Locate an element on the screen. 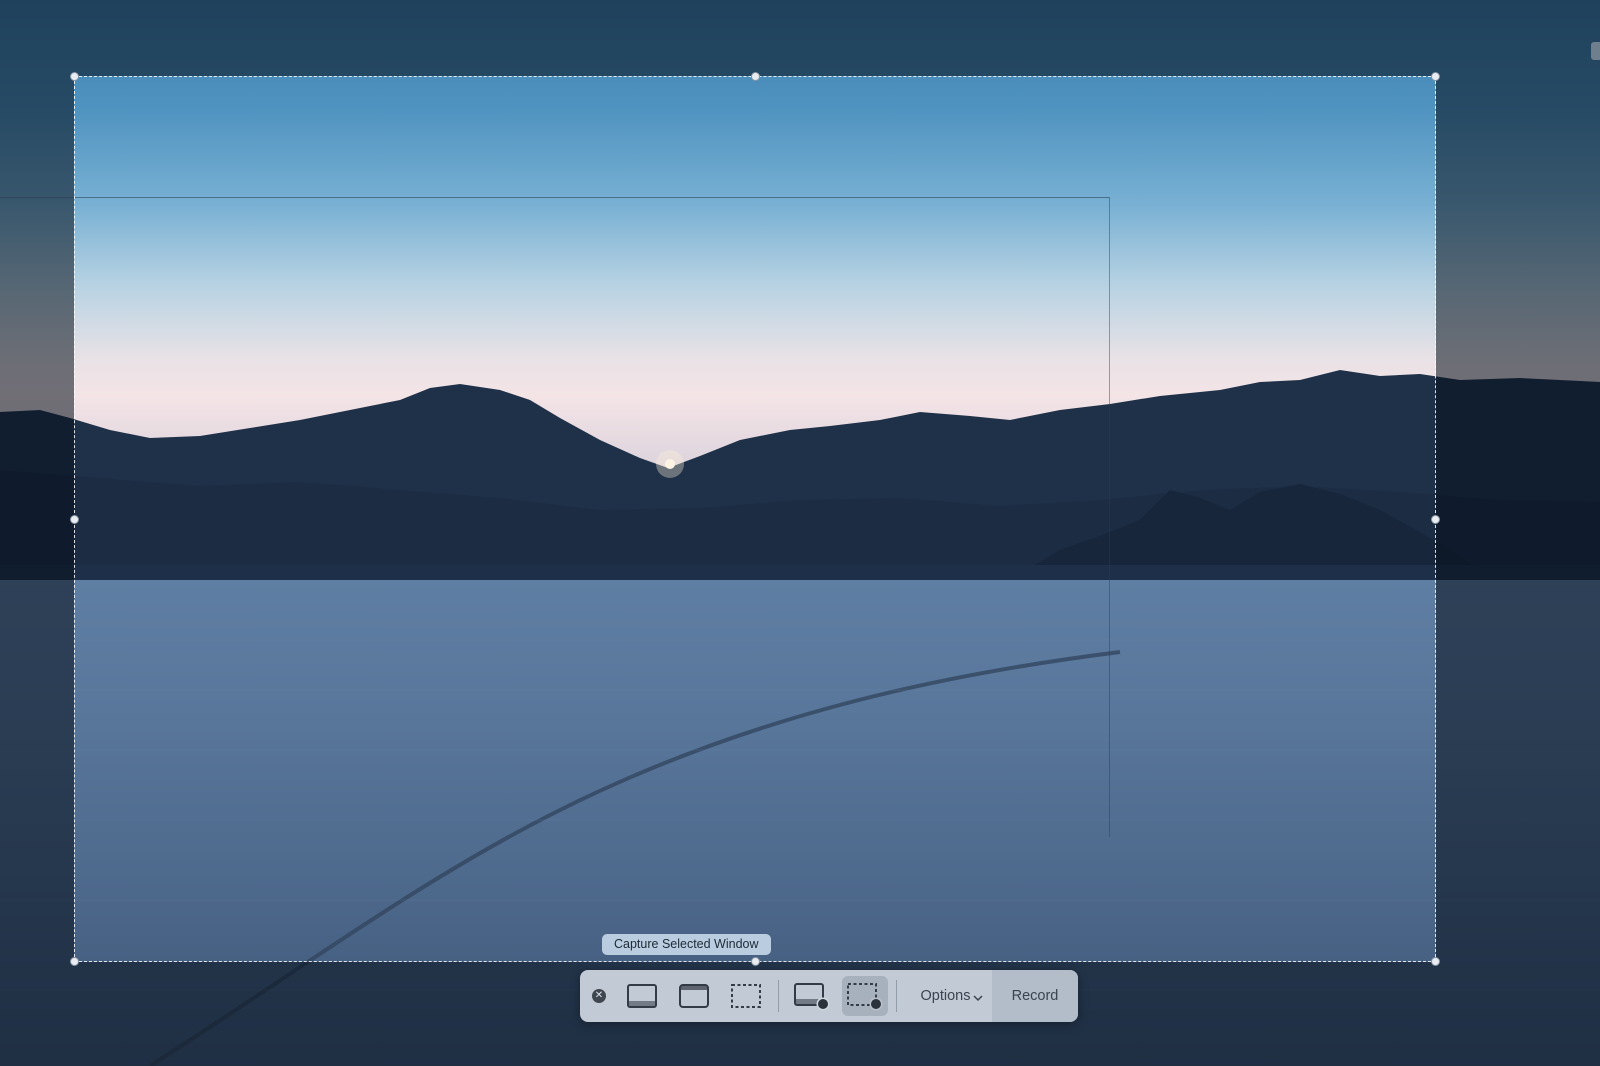  resize-handle-bottom-right is located at coordinates (1435, 961).